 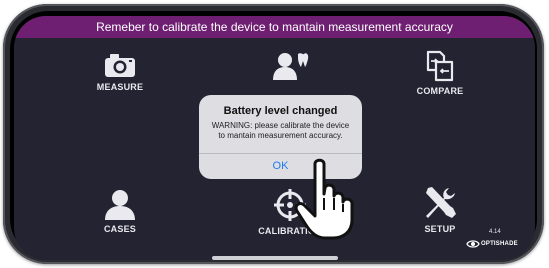 I want to click on setup-tile: SETUP, so click(x=440, y=209).